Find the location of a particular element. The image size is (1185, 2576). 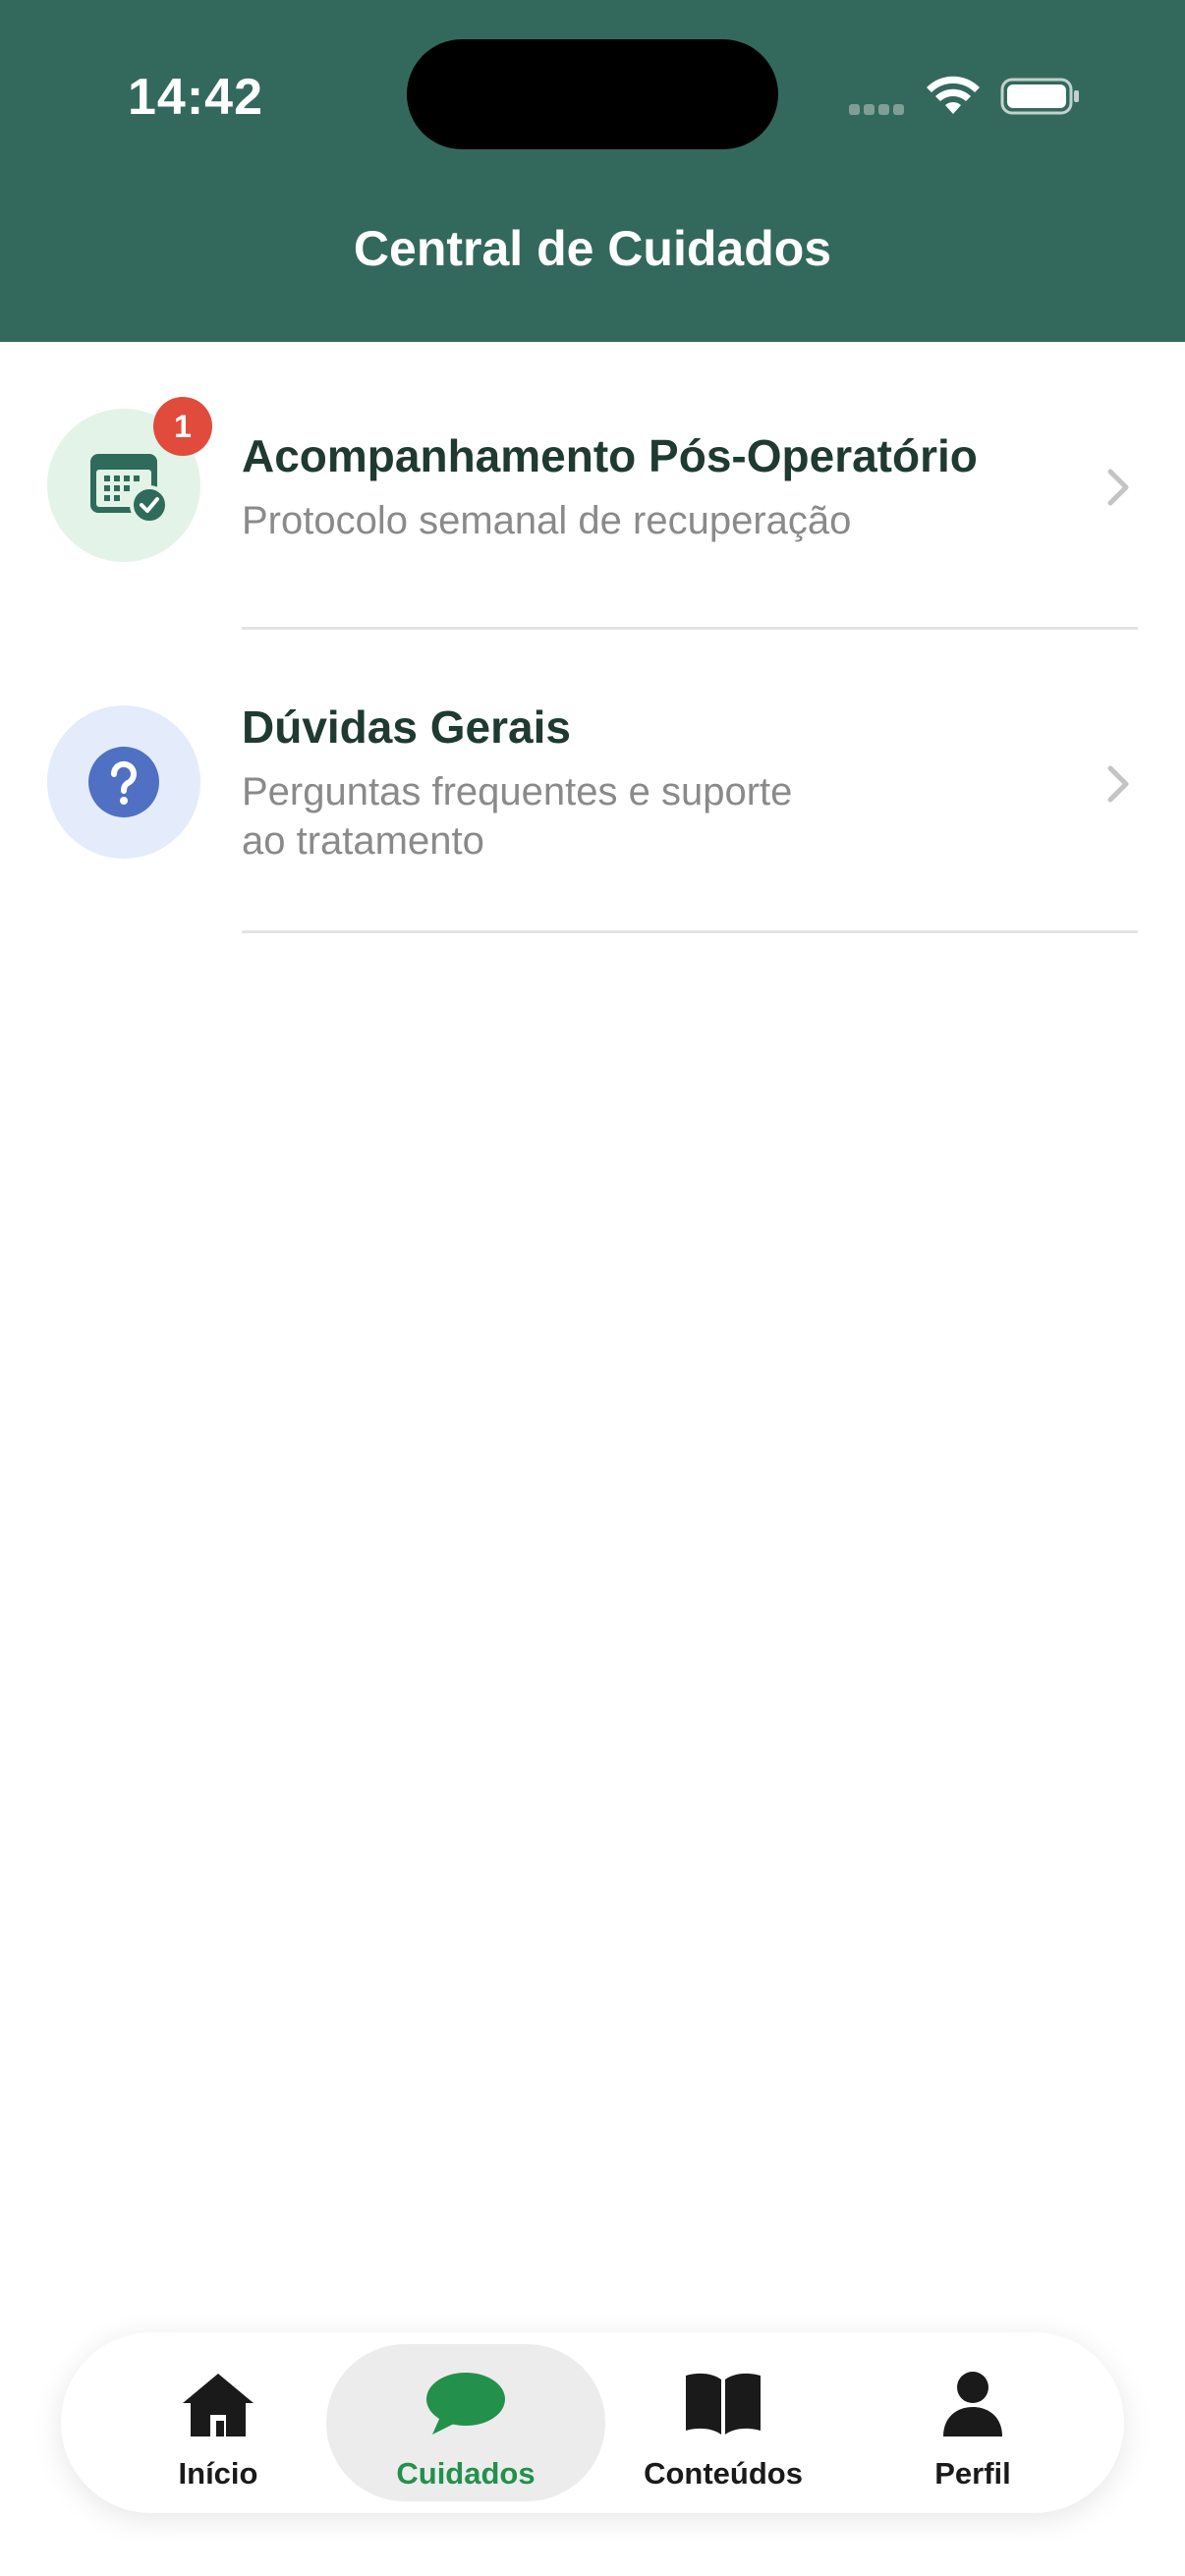

header: 14:42 Central de Cuidados is located at coordinates (592, 171).